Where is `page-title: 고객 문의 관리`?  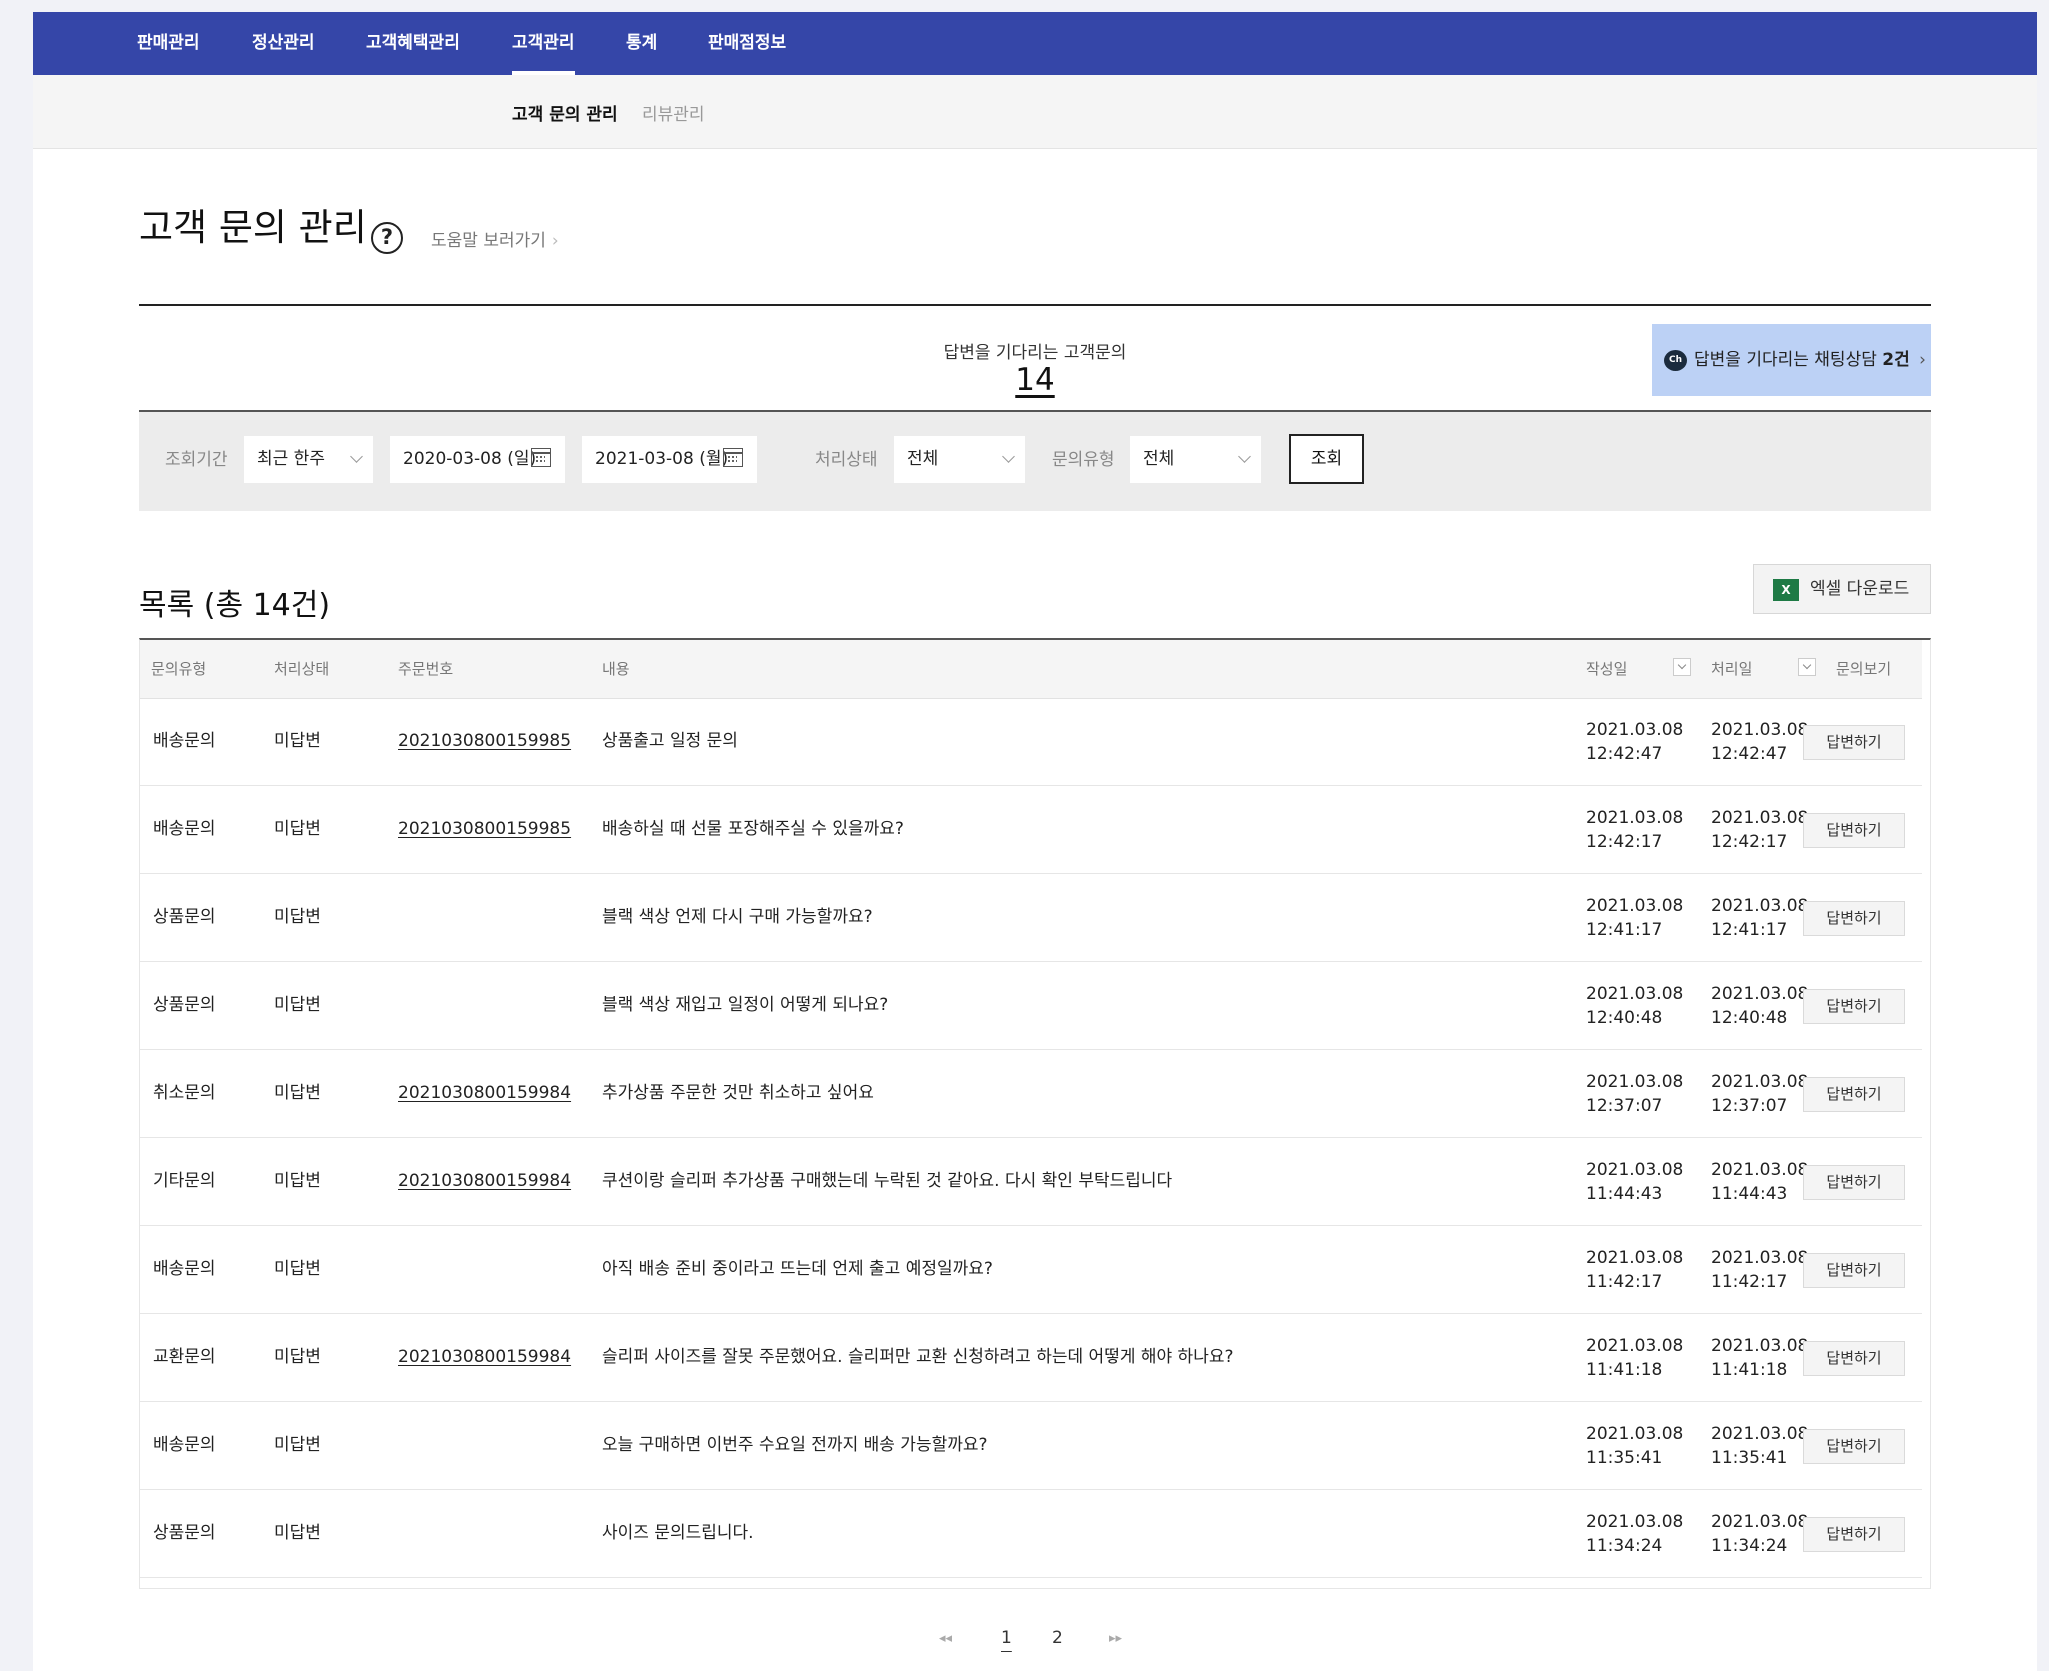 page-title: 고객 문의 관리 is located at coordinates (253, 227).